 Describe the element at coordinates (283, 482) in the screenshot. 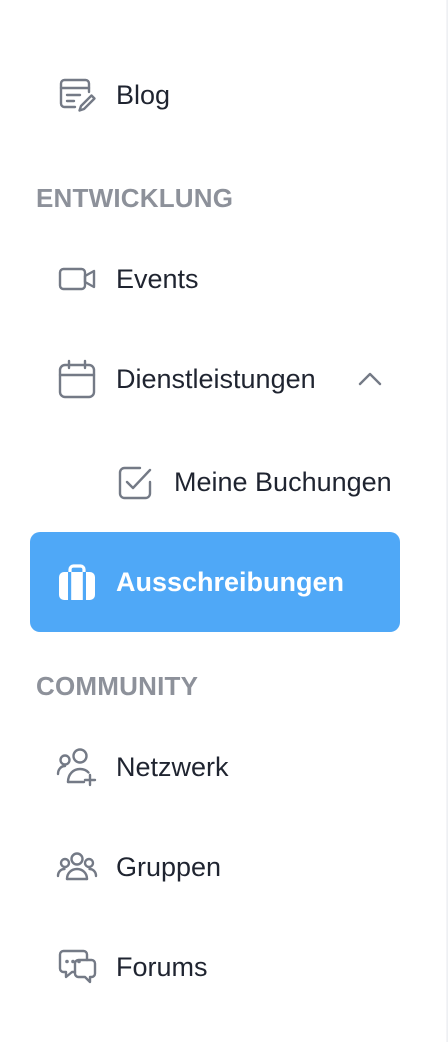

I see `sidebar-item-label: Meine Buchungen` at that location.